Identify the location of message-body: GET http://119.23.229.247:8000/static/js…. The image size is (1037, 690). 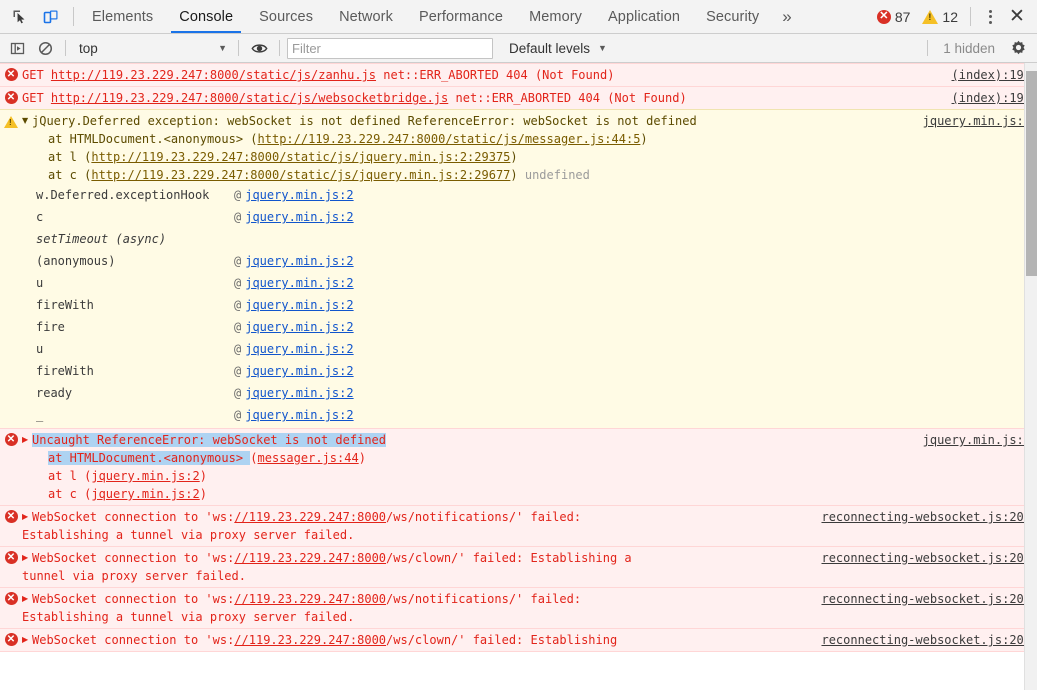
(529, 75).